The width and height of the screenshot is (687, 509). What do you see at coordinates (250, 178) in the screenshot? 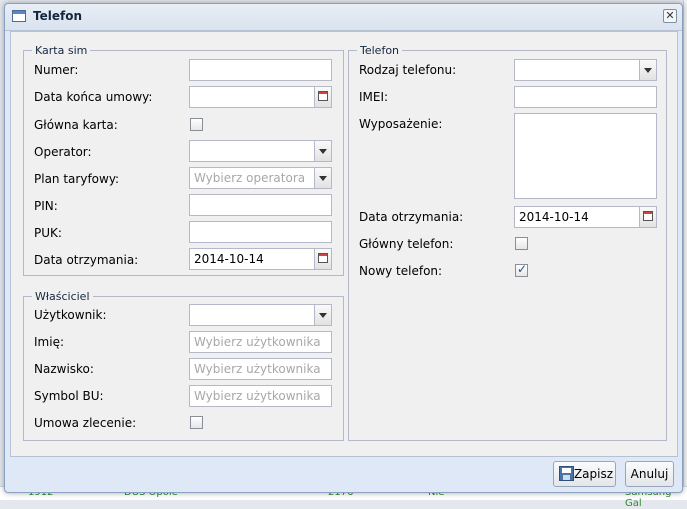
I see `plan-taryfowy-placeholder: Wybierz operatora` at bounding box center [250, 178].